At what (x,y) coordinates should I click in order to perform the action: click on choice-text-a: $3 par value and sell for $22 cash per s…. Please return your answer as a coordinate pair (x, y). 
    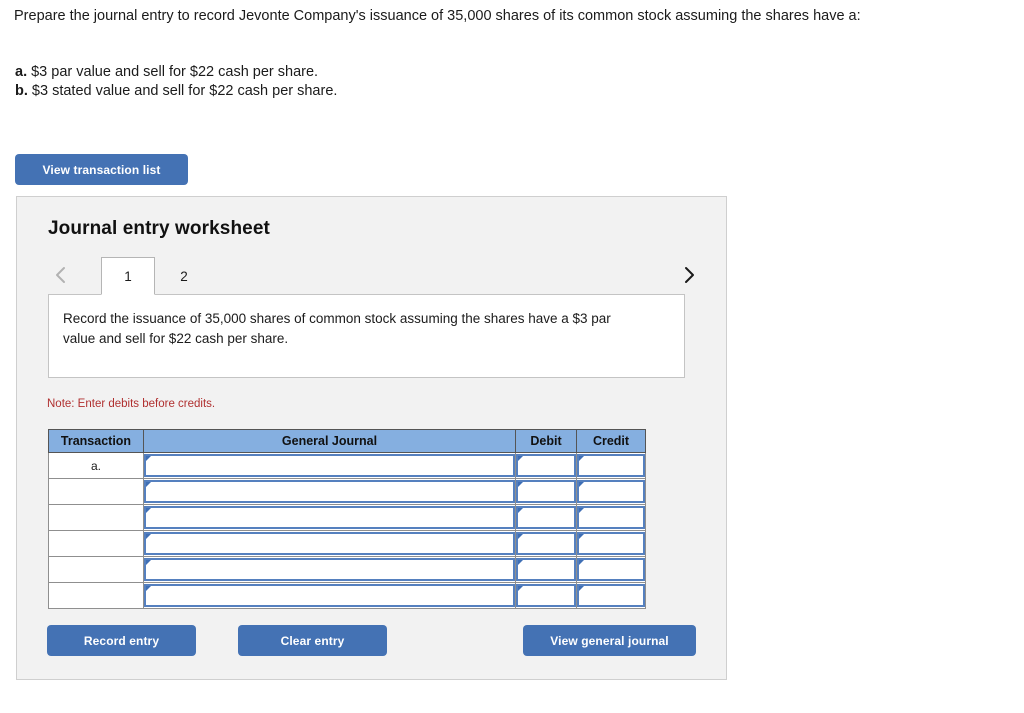
    Looking at the image, I should click on (173, 72).